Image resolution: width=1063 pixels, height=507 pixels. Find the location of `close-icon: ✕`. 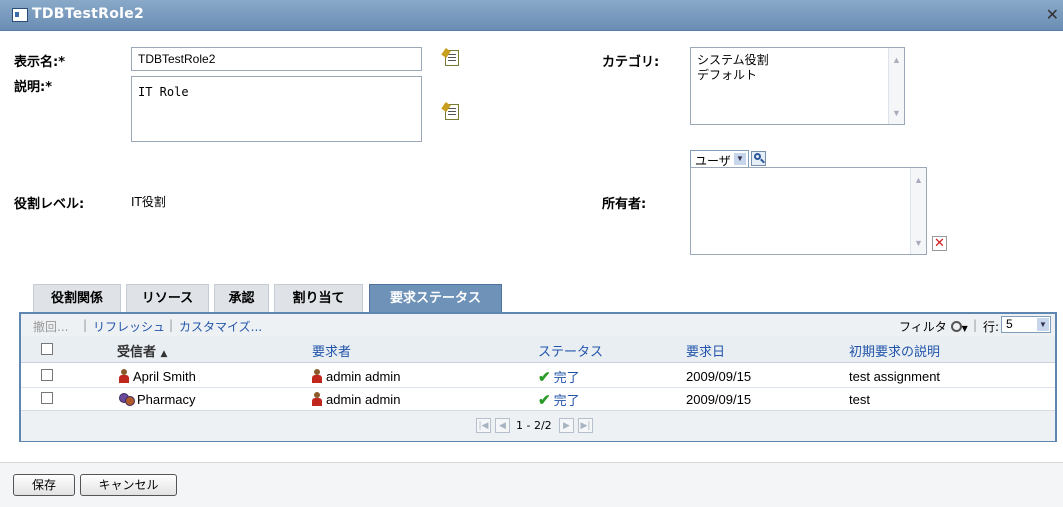

close-icon: ✕ is located at coordinates (1052, 14).